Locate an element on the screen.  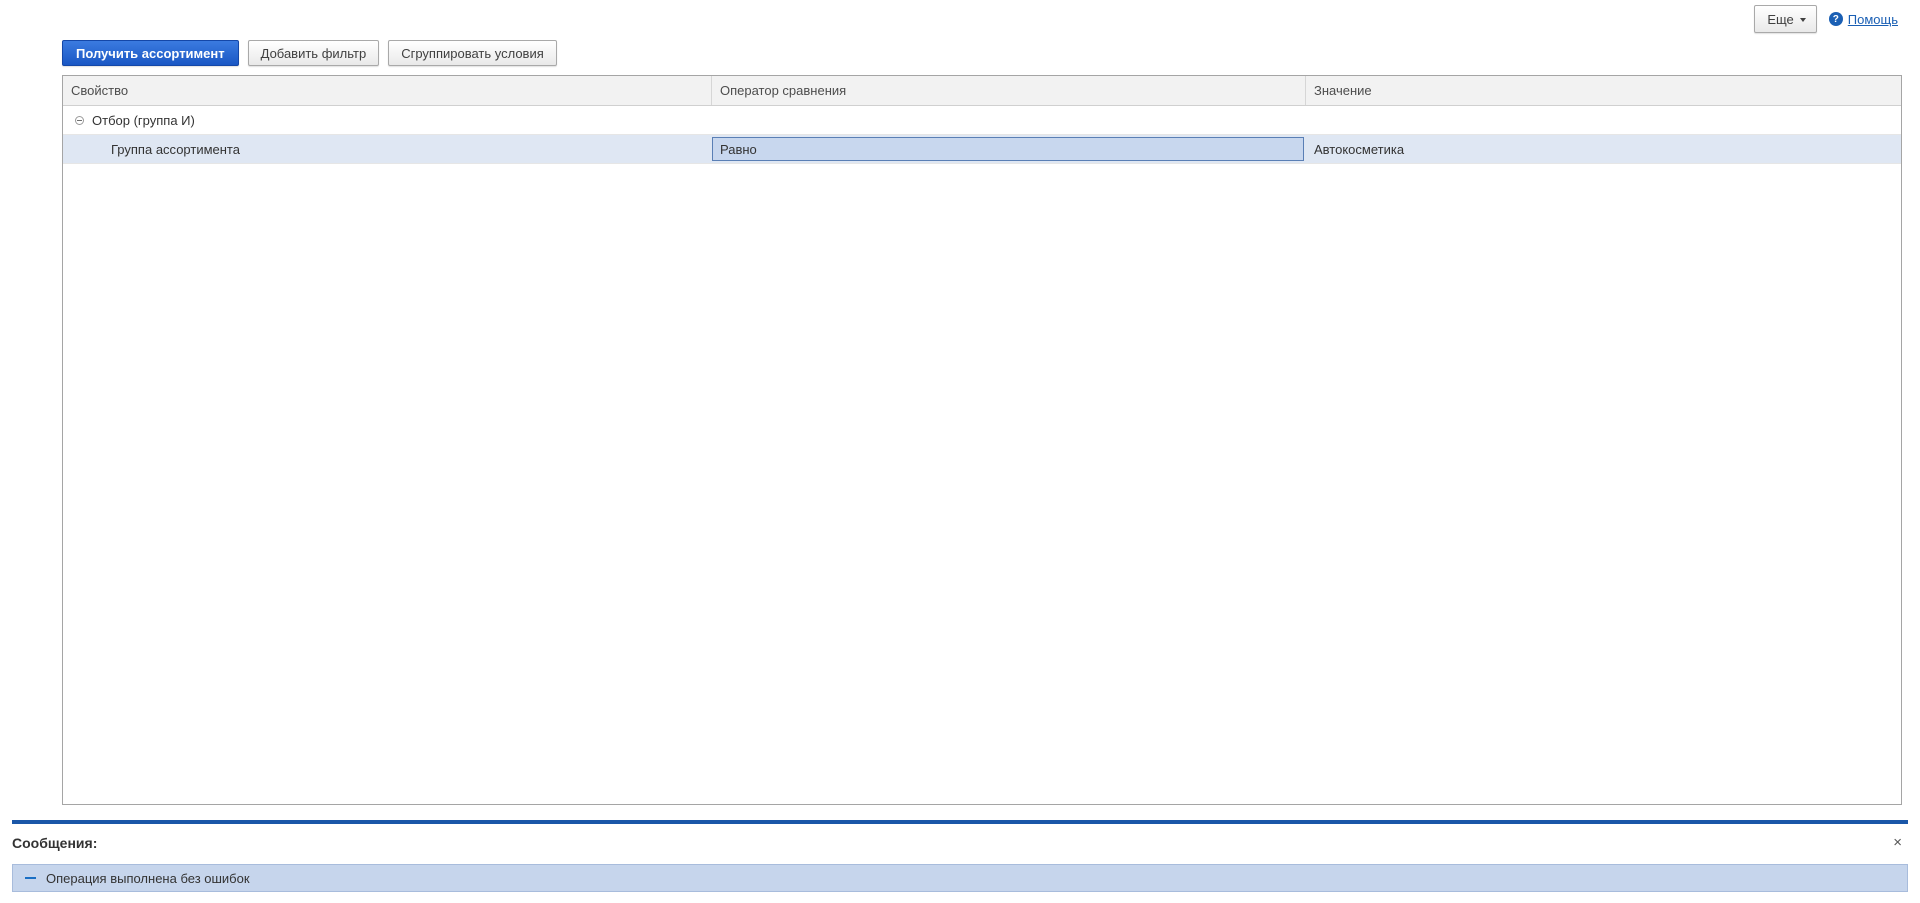
message-text: Операция выполнена без ошибок is located at coordinates (148, 878).